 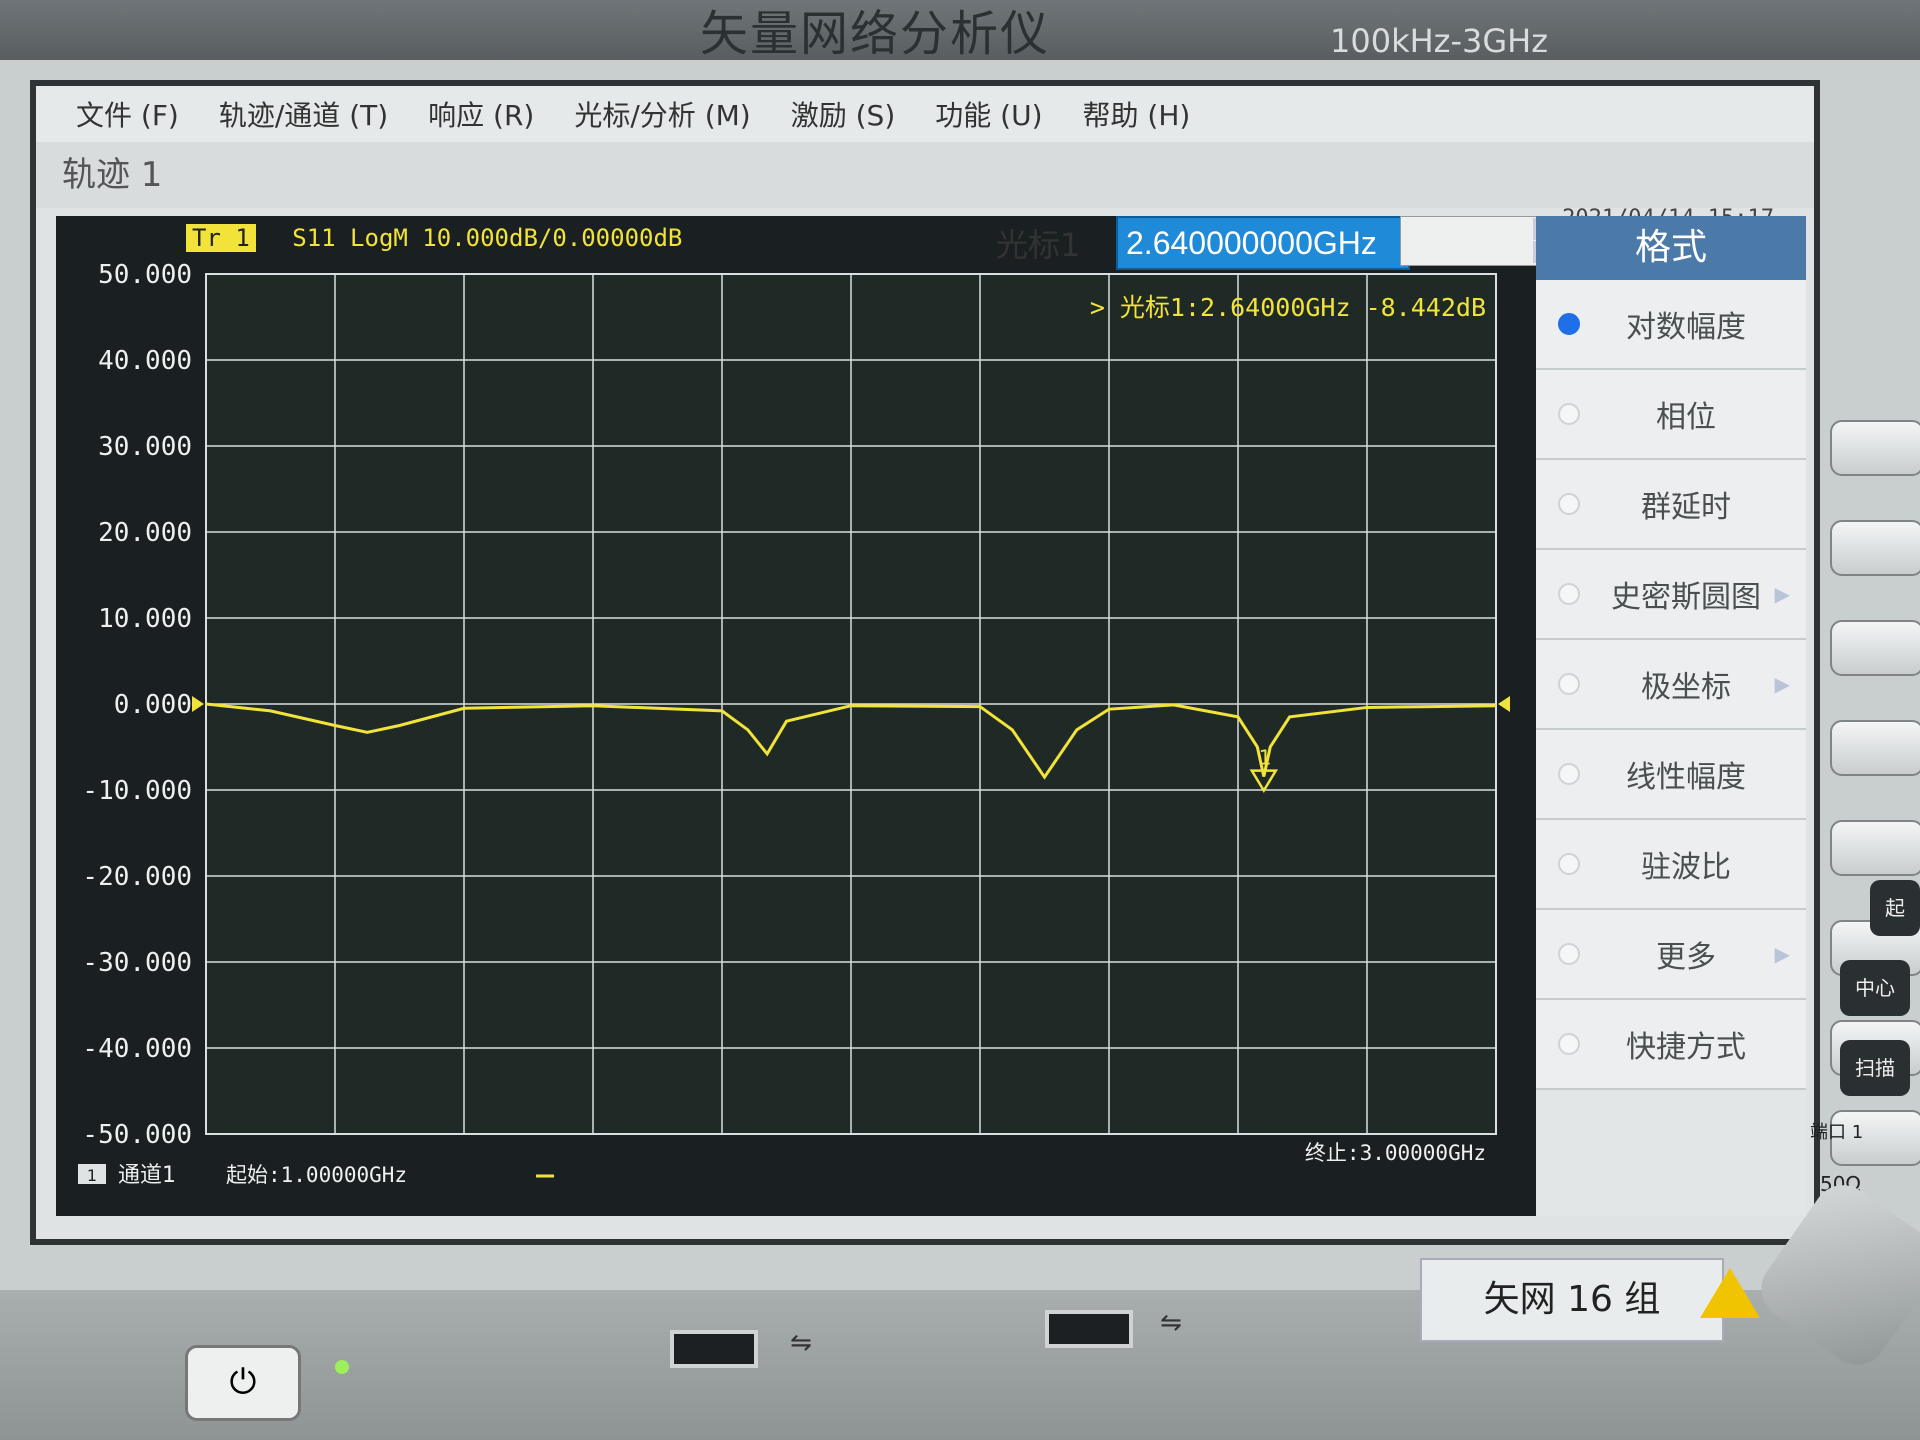 I want to click on softkey-list: 对数幅度相位群延时史密斯圆图 ▶ 极坐标 ▶ 线性幅度驻波比更多 ▶ 快捷方式, so click(x=1671, y=685).